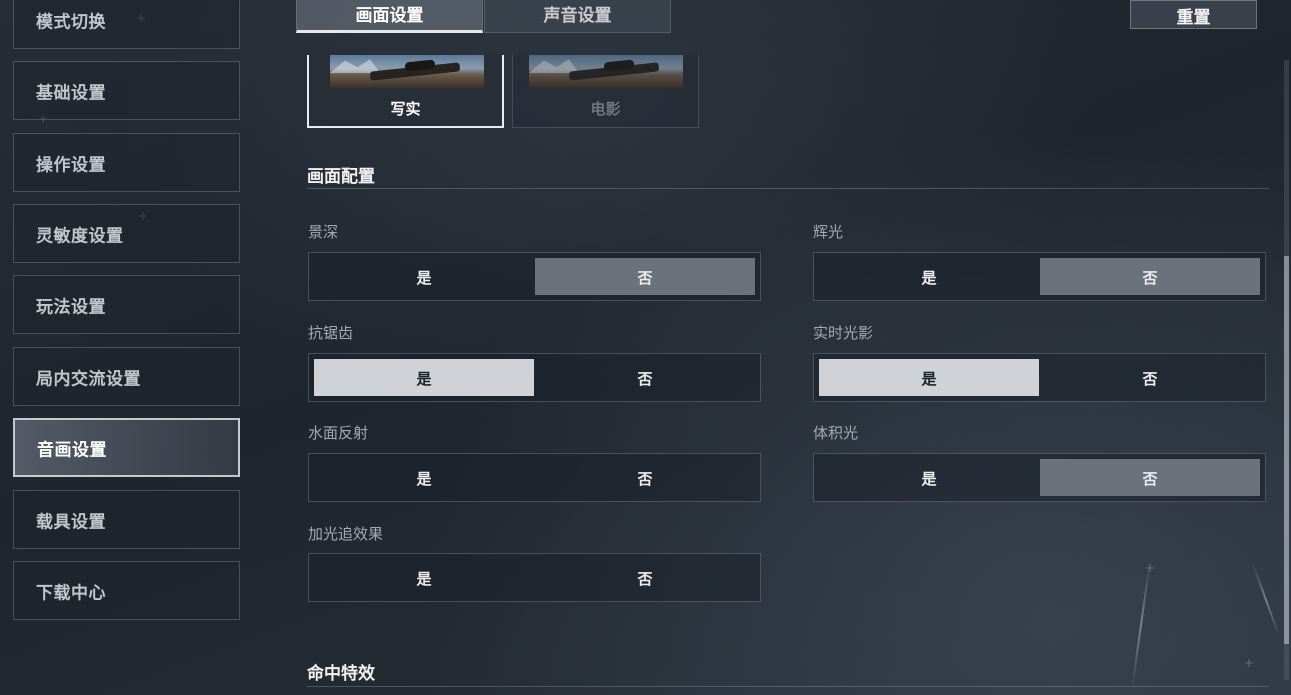  Describe the element at coordinates (1286, 450) in the screenshot. I see `scrollbar-thumb` at that location.